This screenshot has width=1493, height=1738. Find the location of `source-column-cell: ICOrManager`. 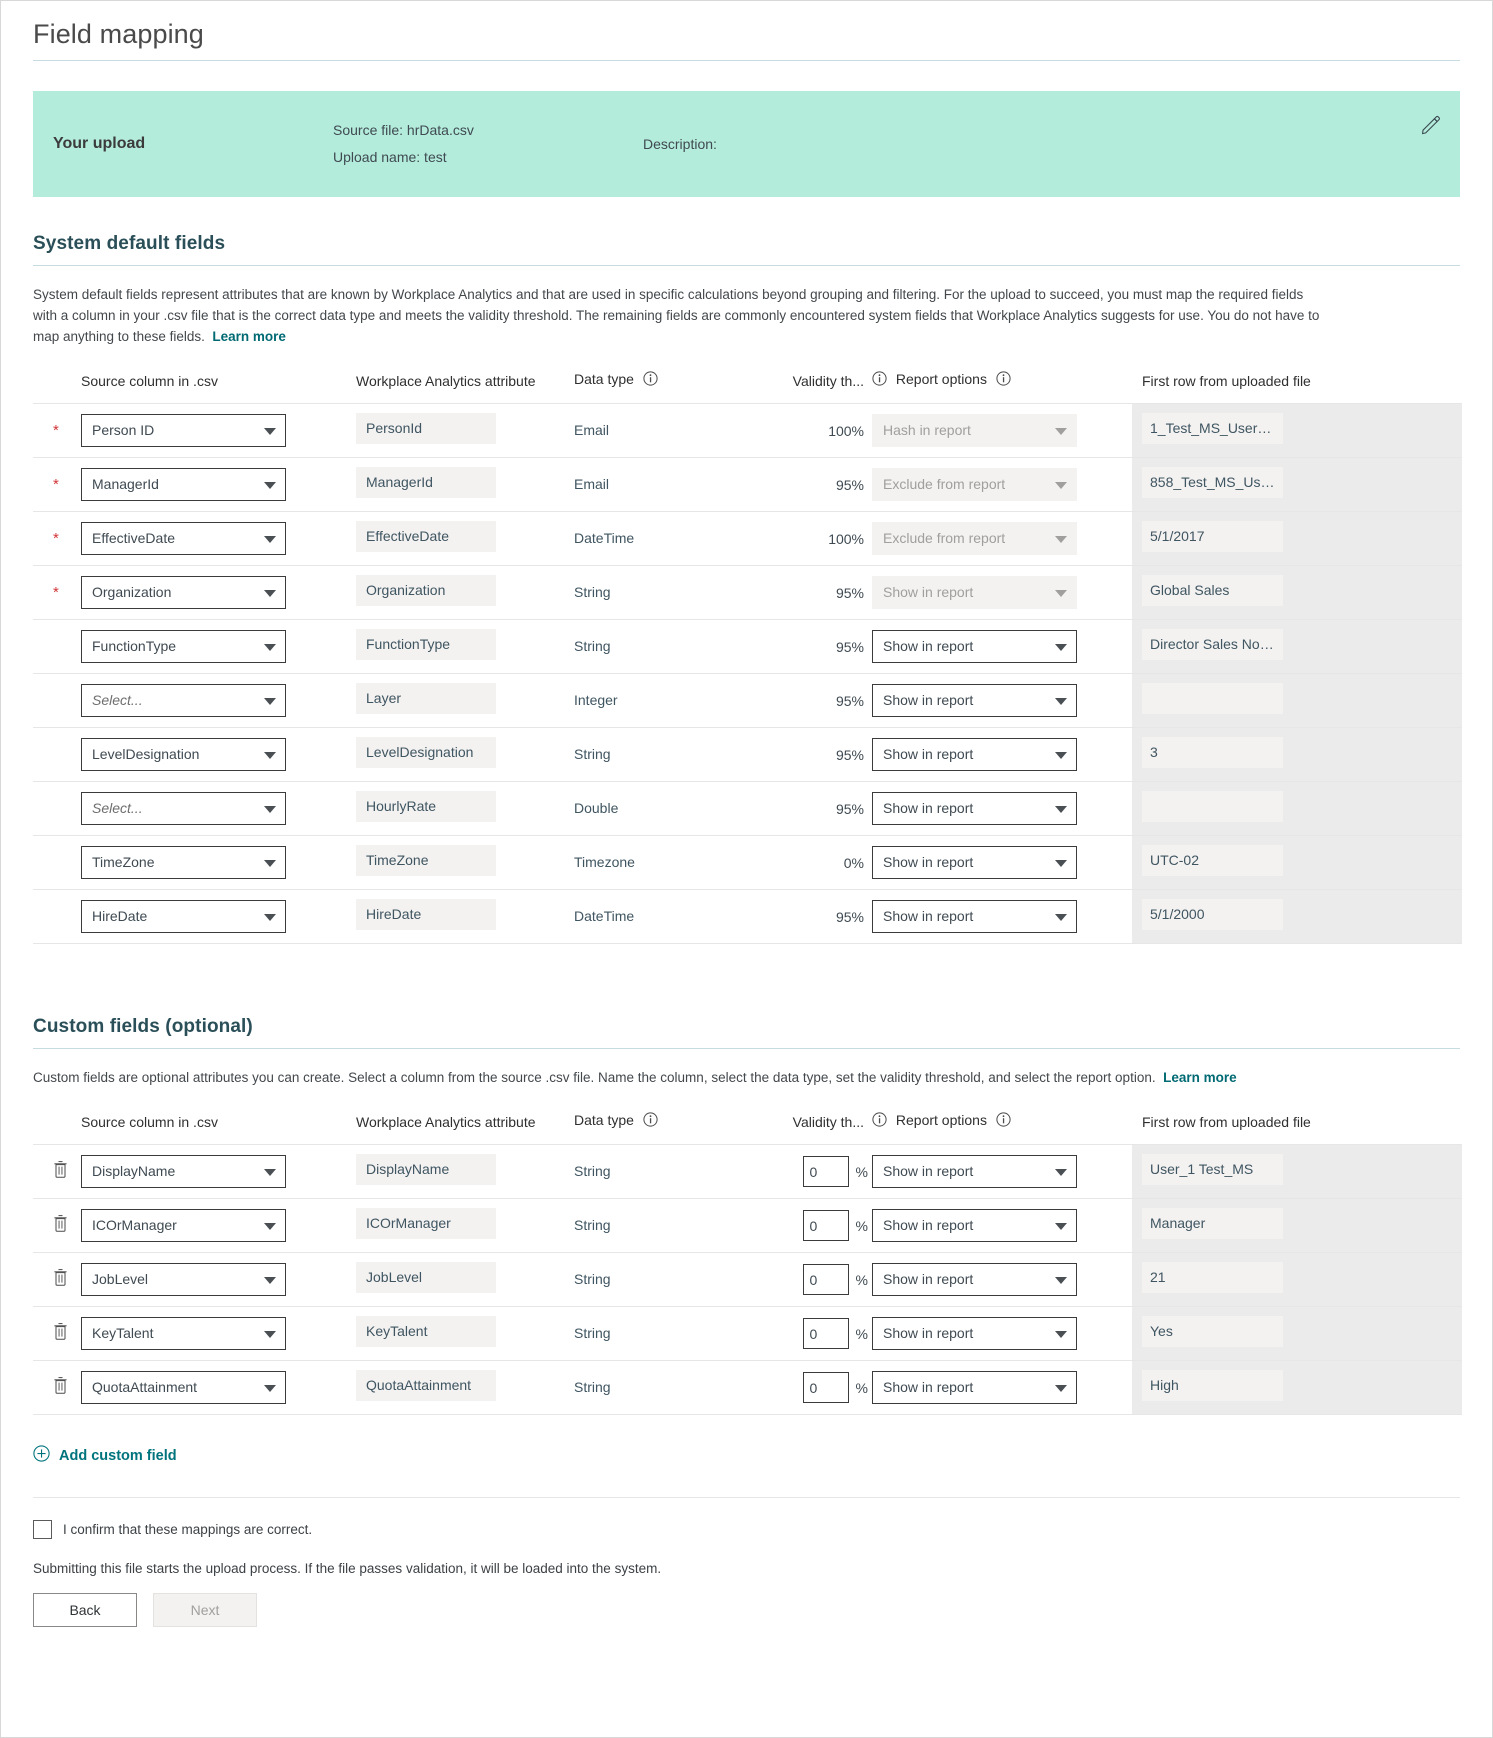

source-column-cell: ICOrManager is located at coordinates (218, 1225).